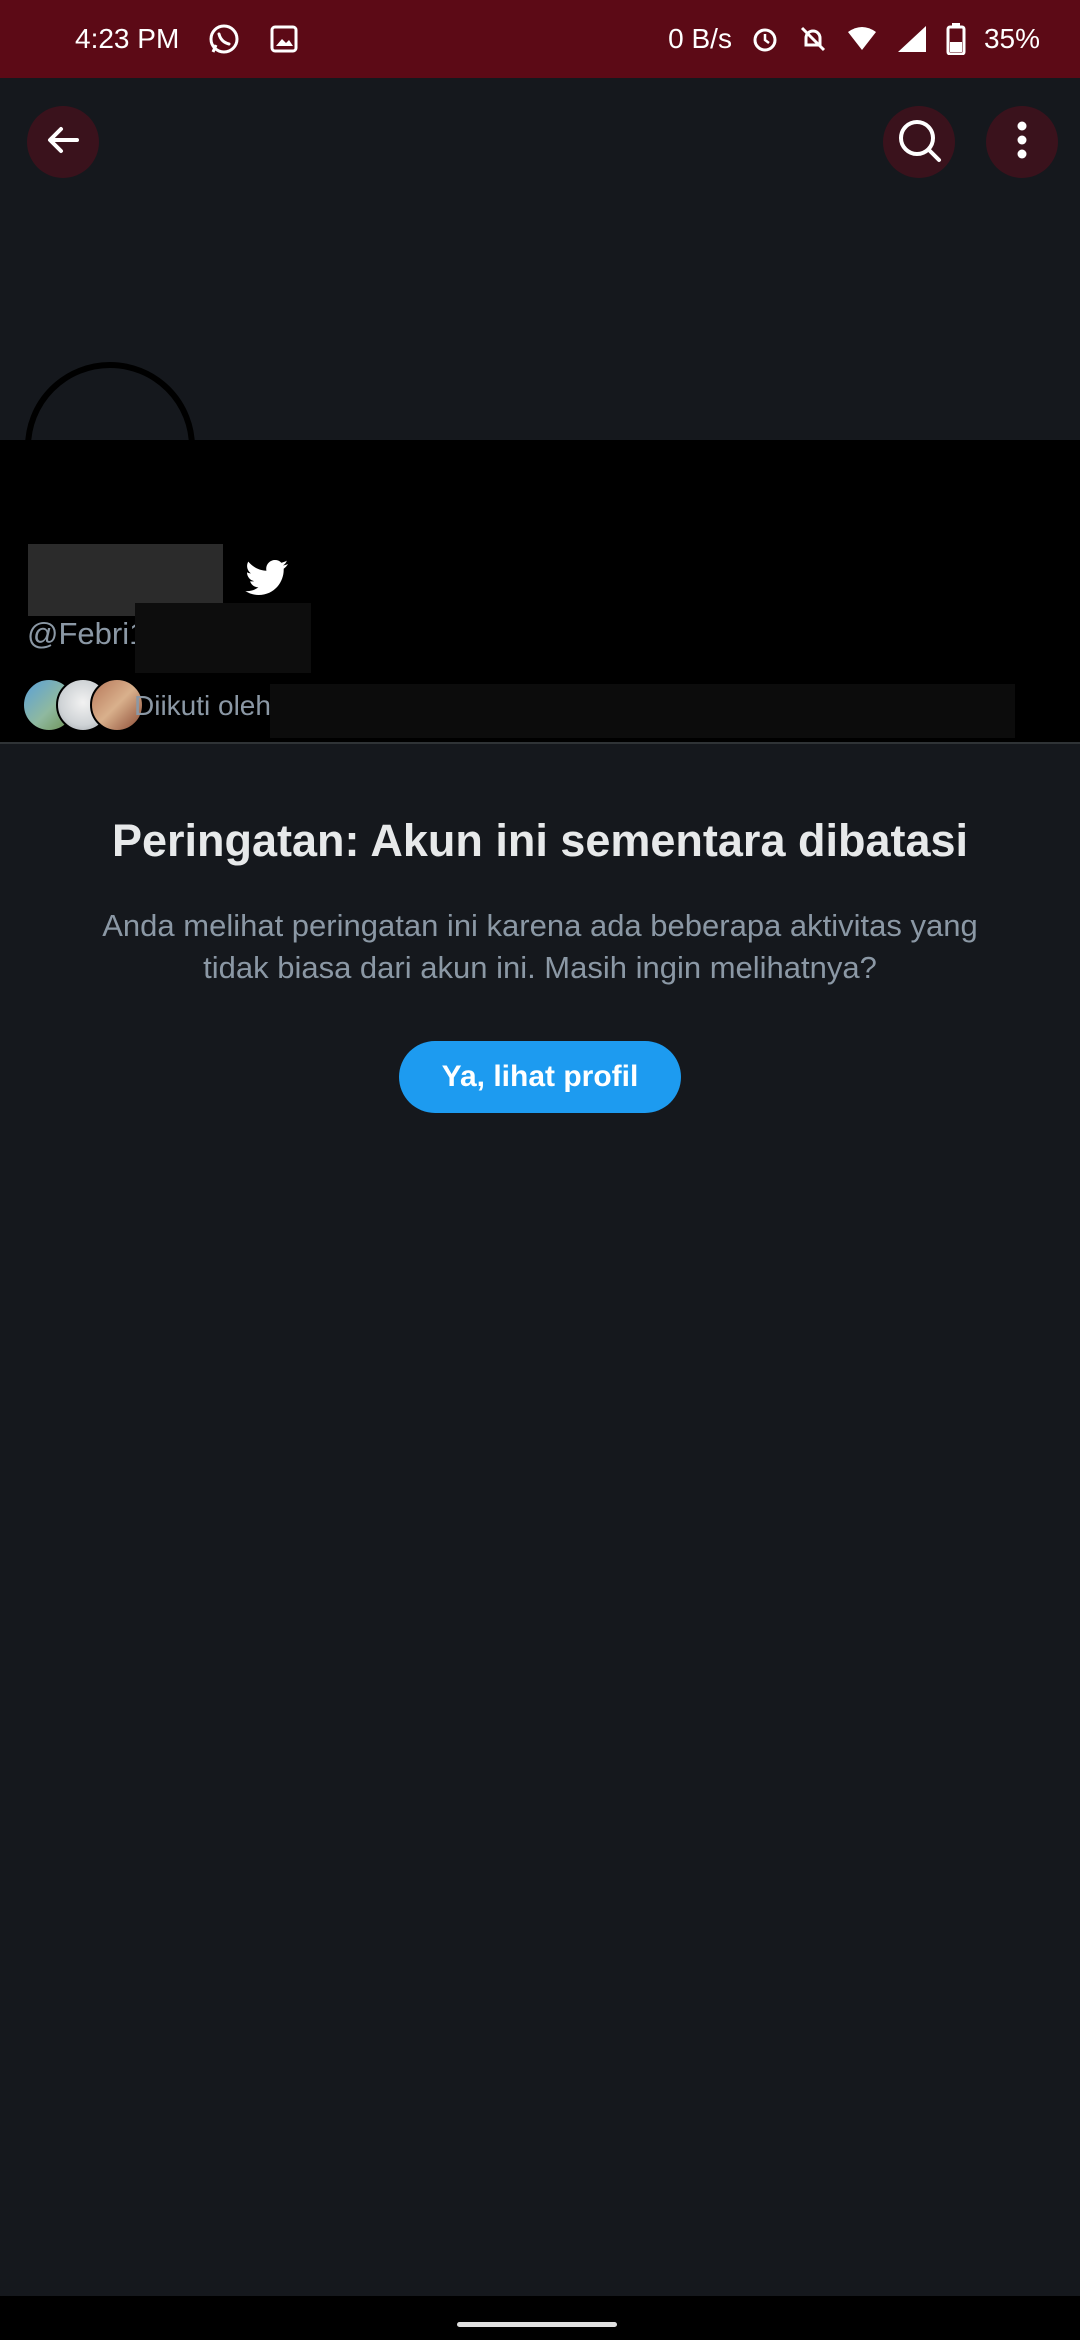 This screenshot has width=1080, height=2340. I want to click on arrow-left-icon, so click(63, 142).